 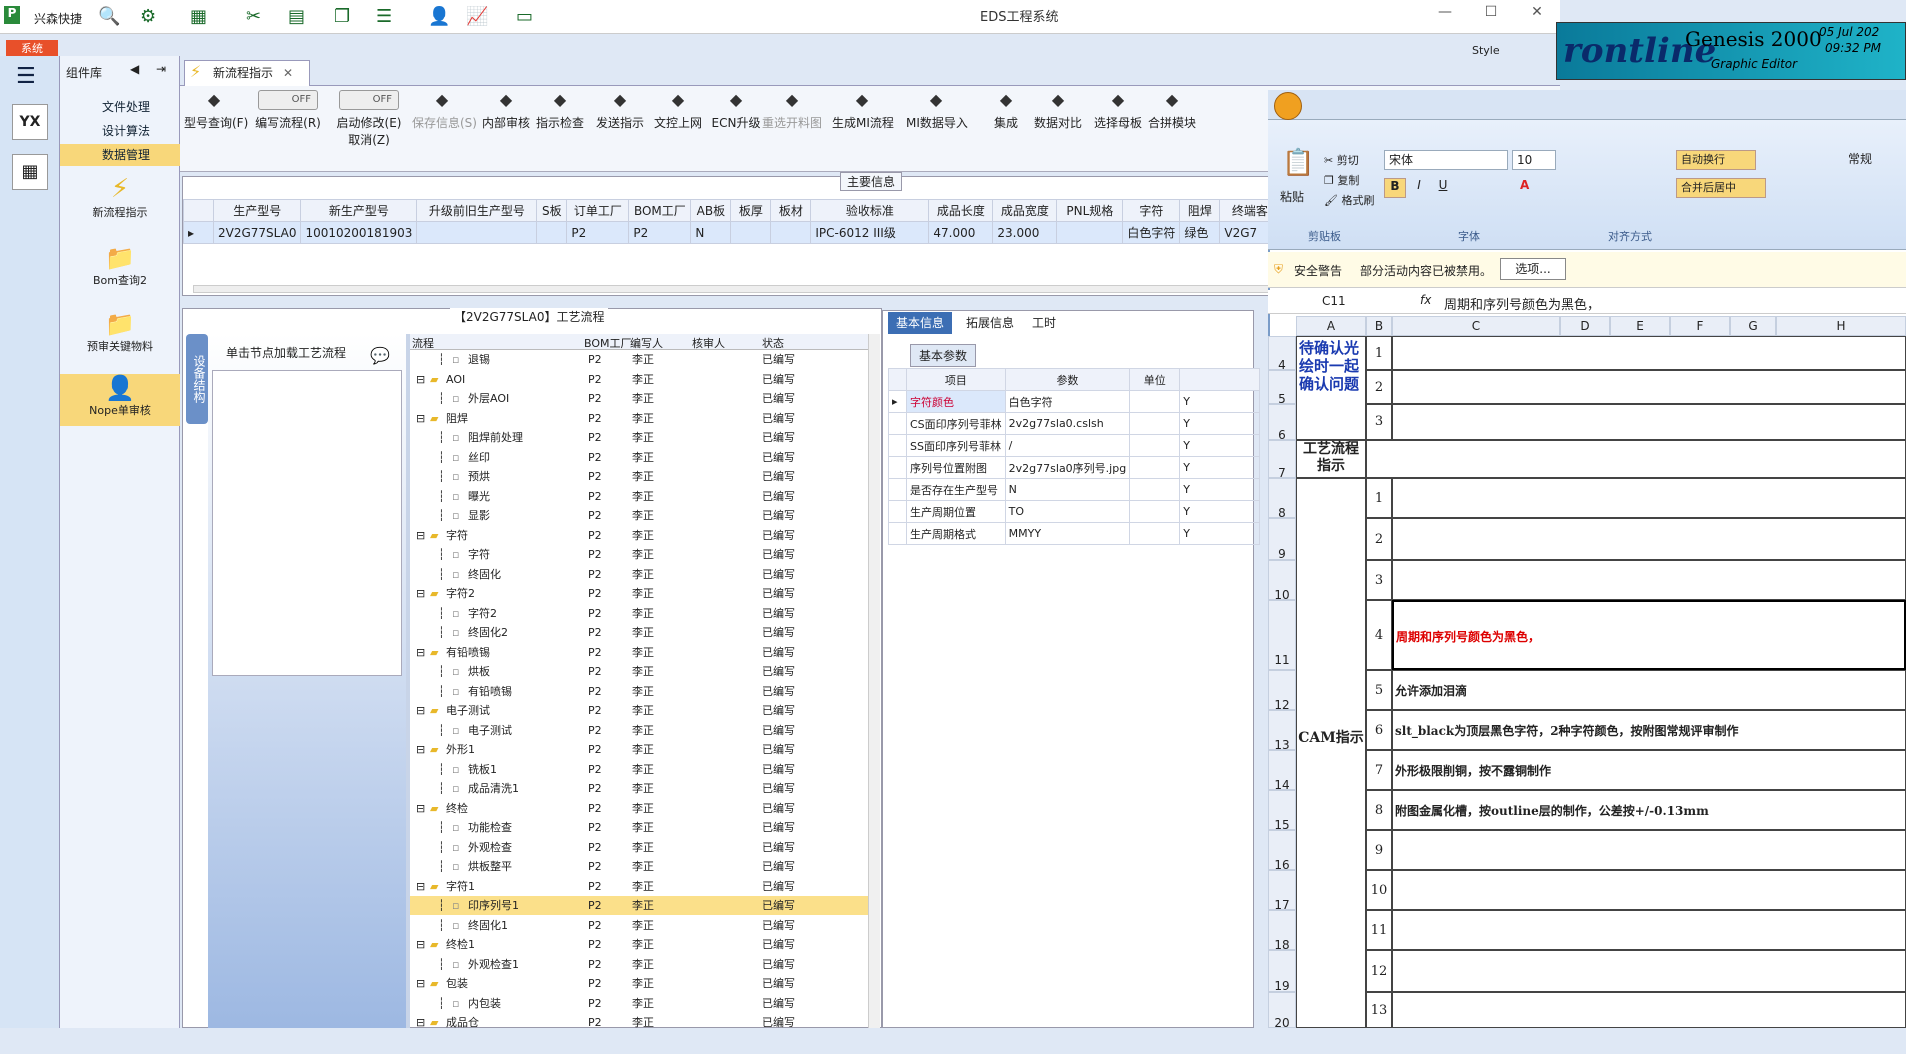 I want to click on merge-center-button: 合并后居中, so click(x=1721, y=188).